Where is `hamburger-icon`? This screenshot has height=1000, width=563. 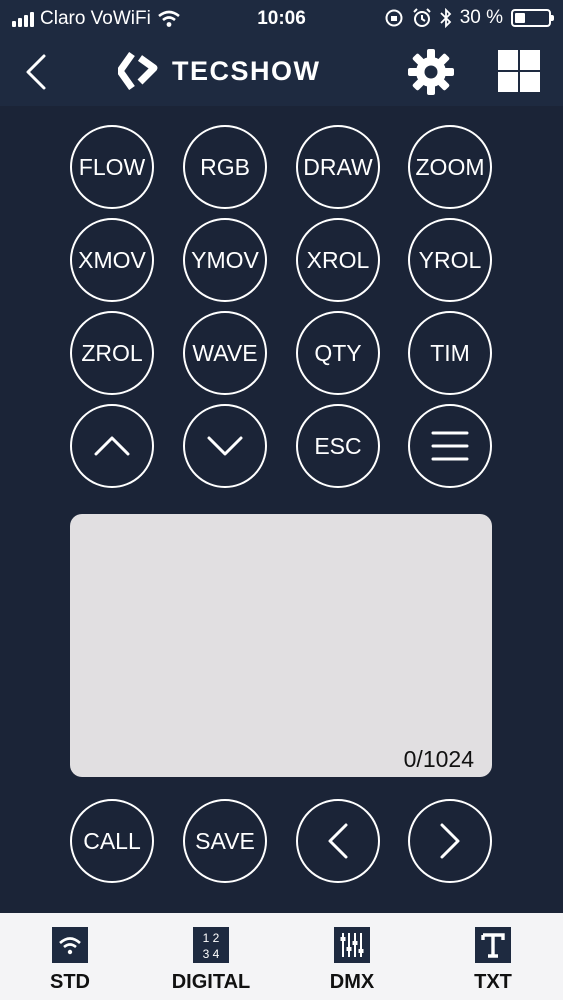 hamburger-icon is located at coordinates (450, 446).